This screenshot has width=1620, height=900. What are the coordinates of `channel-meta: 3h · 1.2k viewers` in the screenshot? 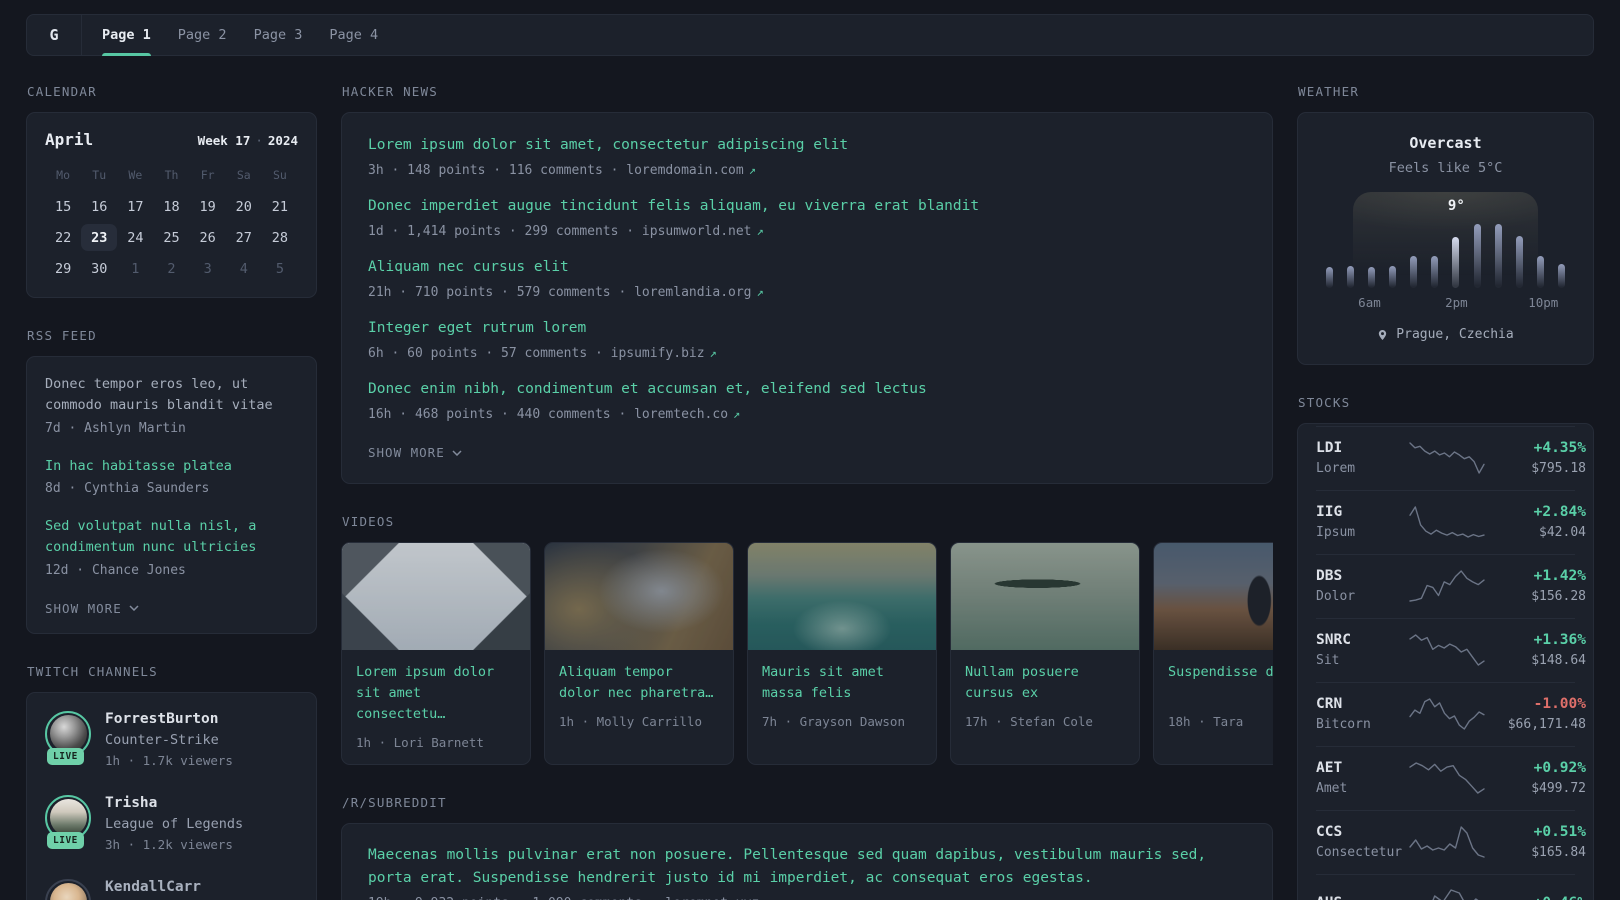 It's located at (169, 844).